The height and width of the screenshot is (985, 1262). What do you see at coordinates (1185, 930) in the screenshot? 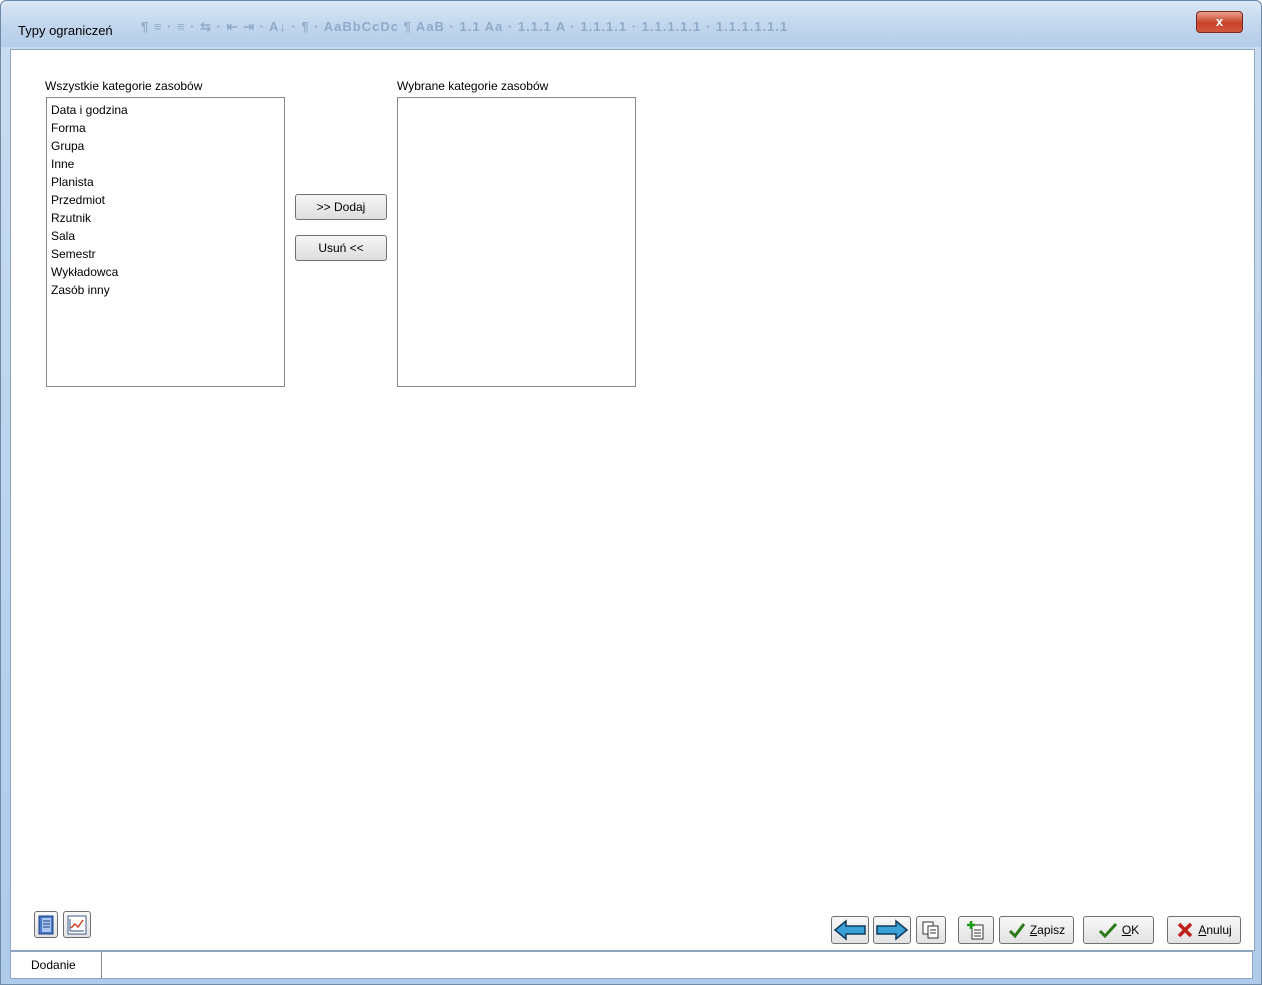
I see `cancel-x-icon` at bounding box center [1185, 930].